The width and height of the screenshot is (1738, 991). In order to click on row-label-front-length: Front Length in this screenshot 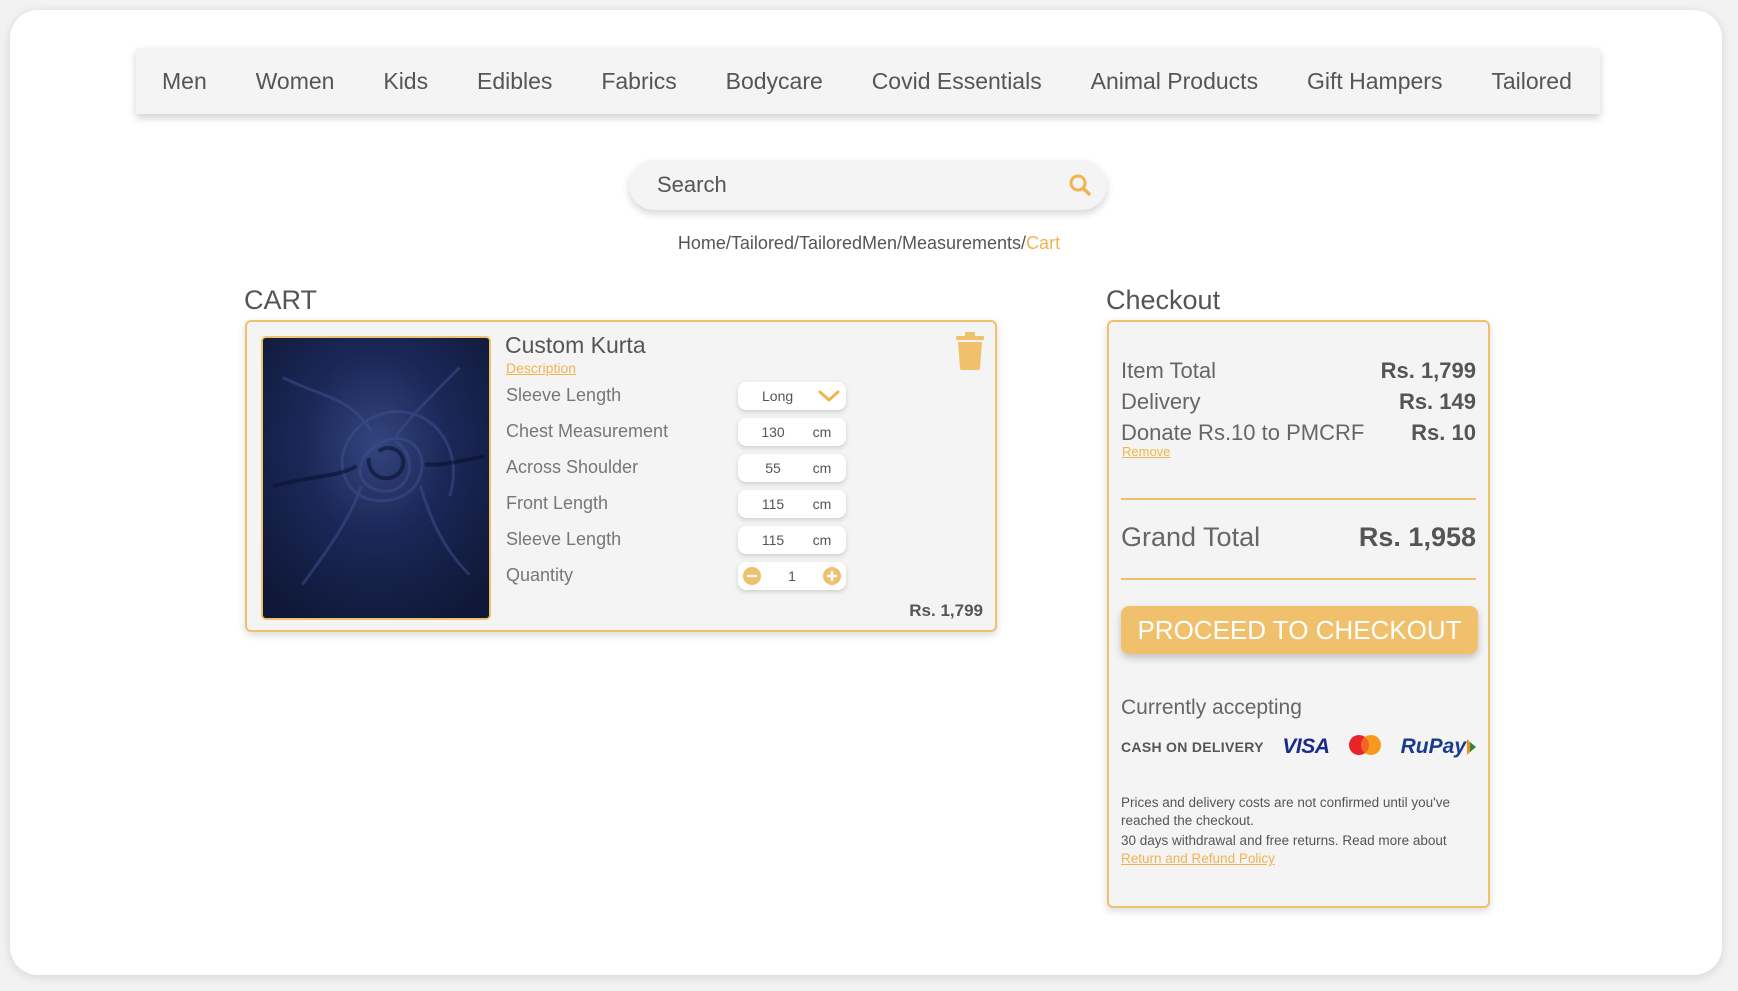, I will do `click(557, 503)`.